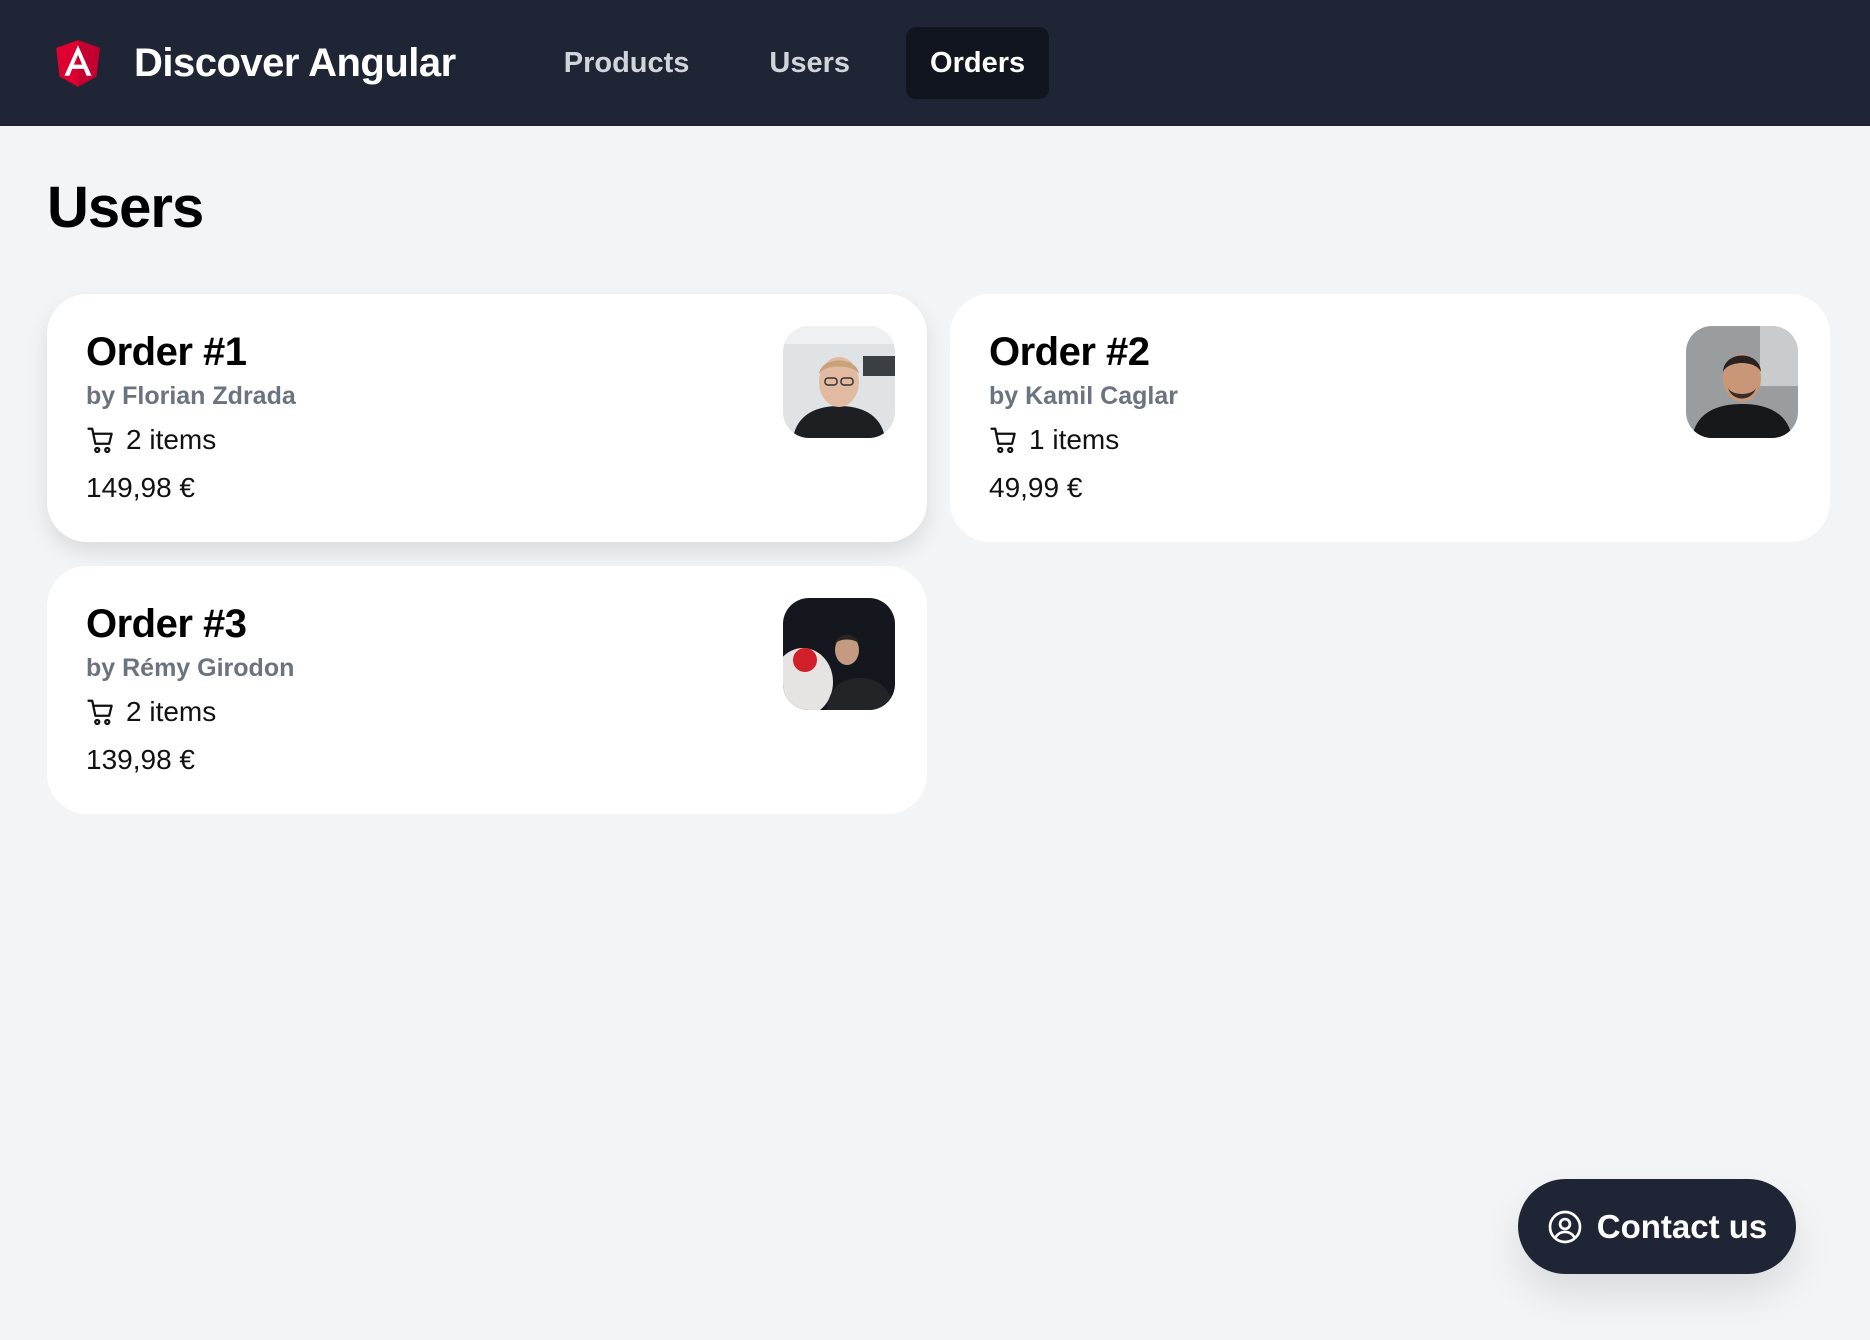 The width and height of the screenshot is (1870, 1340). I want to click on main-nav: Products Users Orders, so click(810, 63).